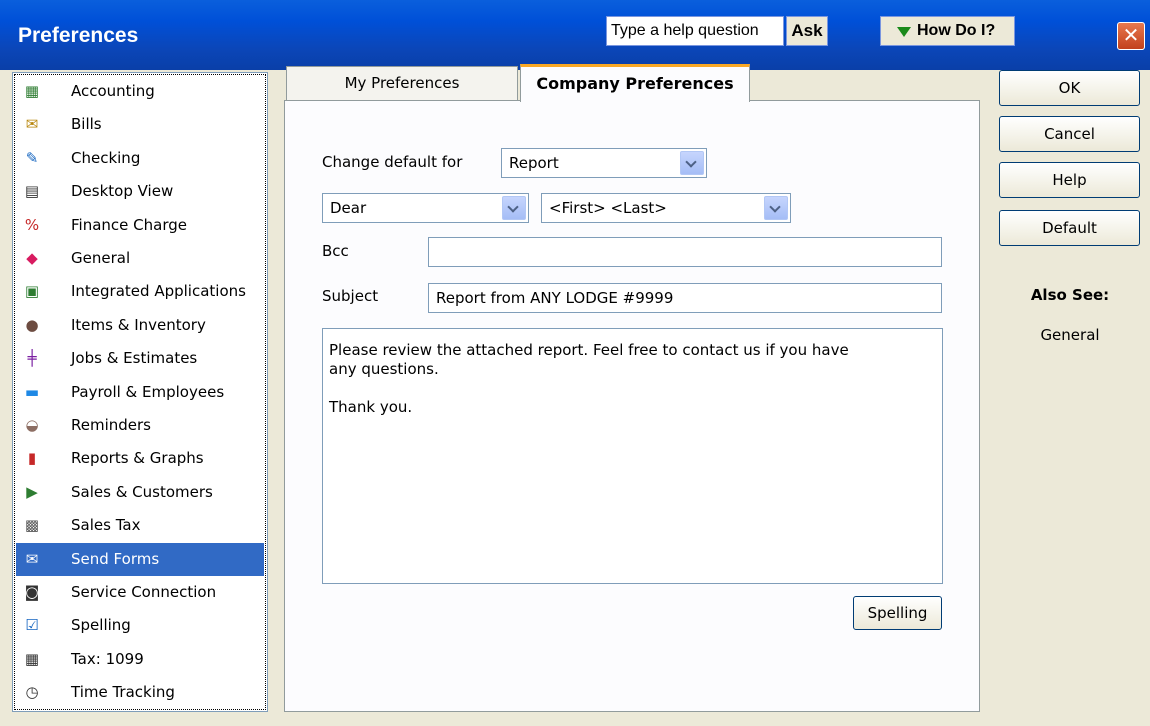 Image resolution: width=1150 pixels, height=726 pixels. What do you see at coordinates (32, 324) in the screenshot?
I see `items-inventory-icon: ●` at bounding box center [32, 324].